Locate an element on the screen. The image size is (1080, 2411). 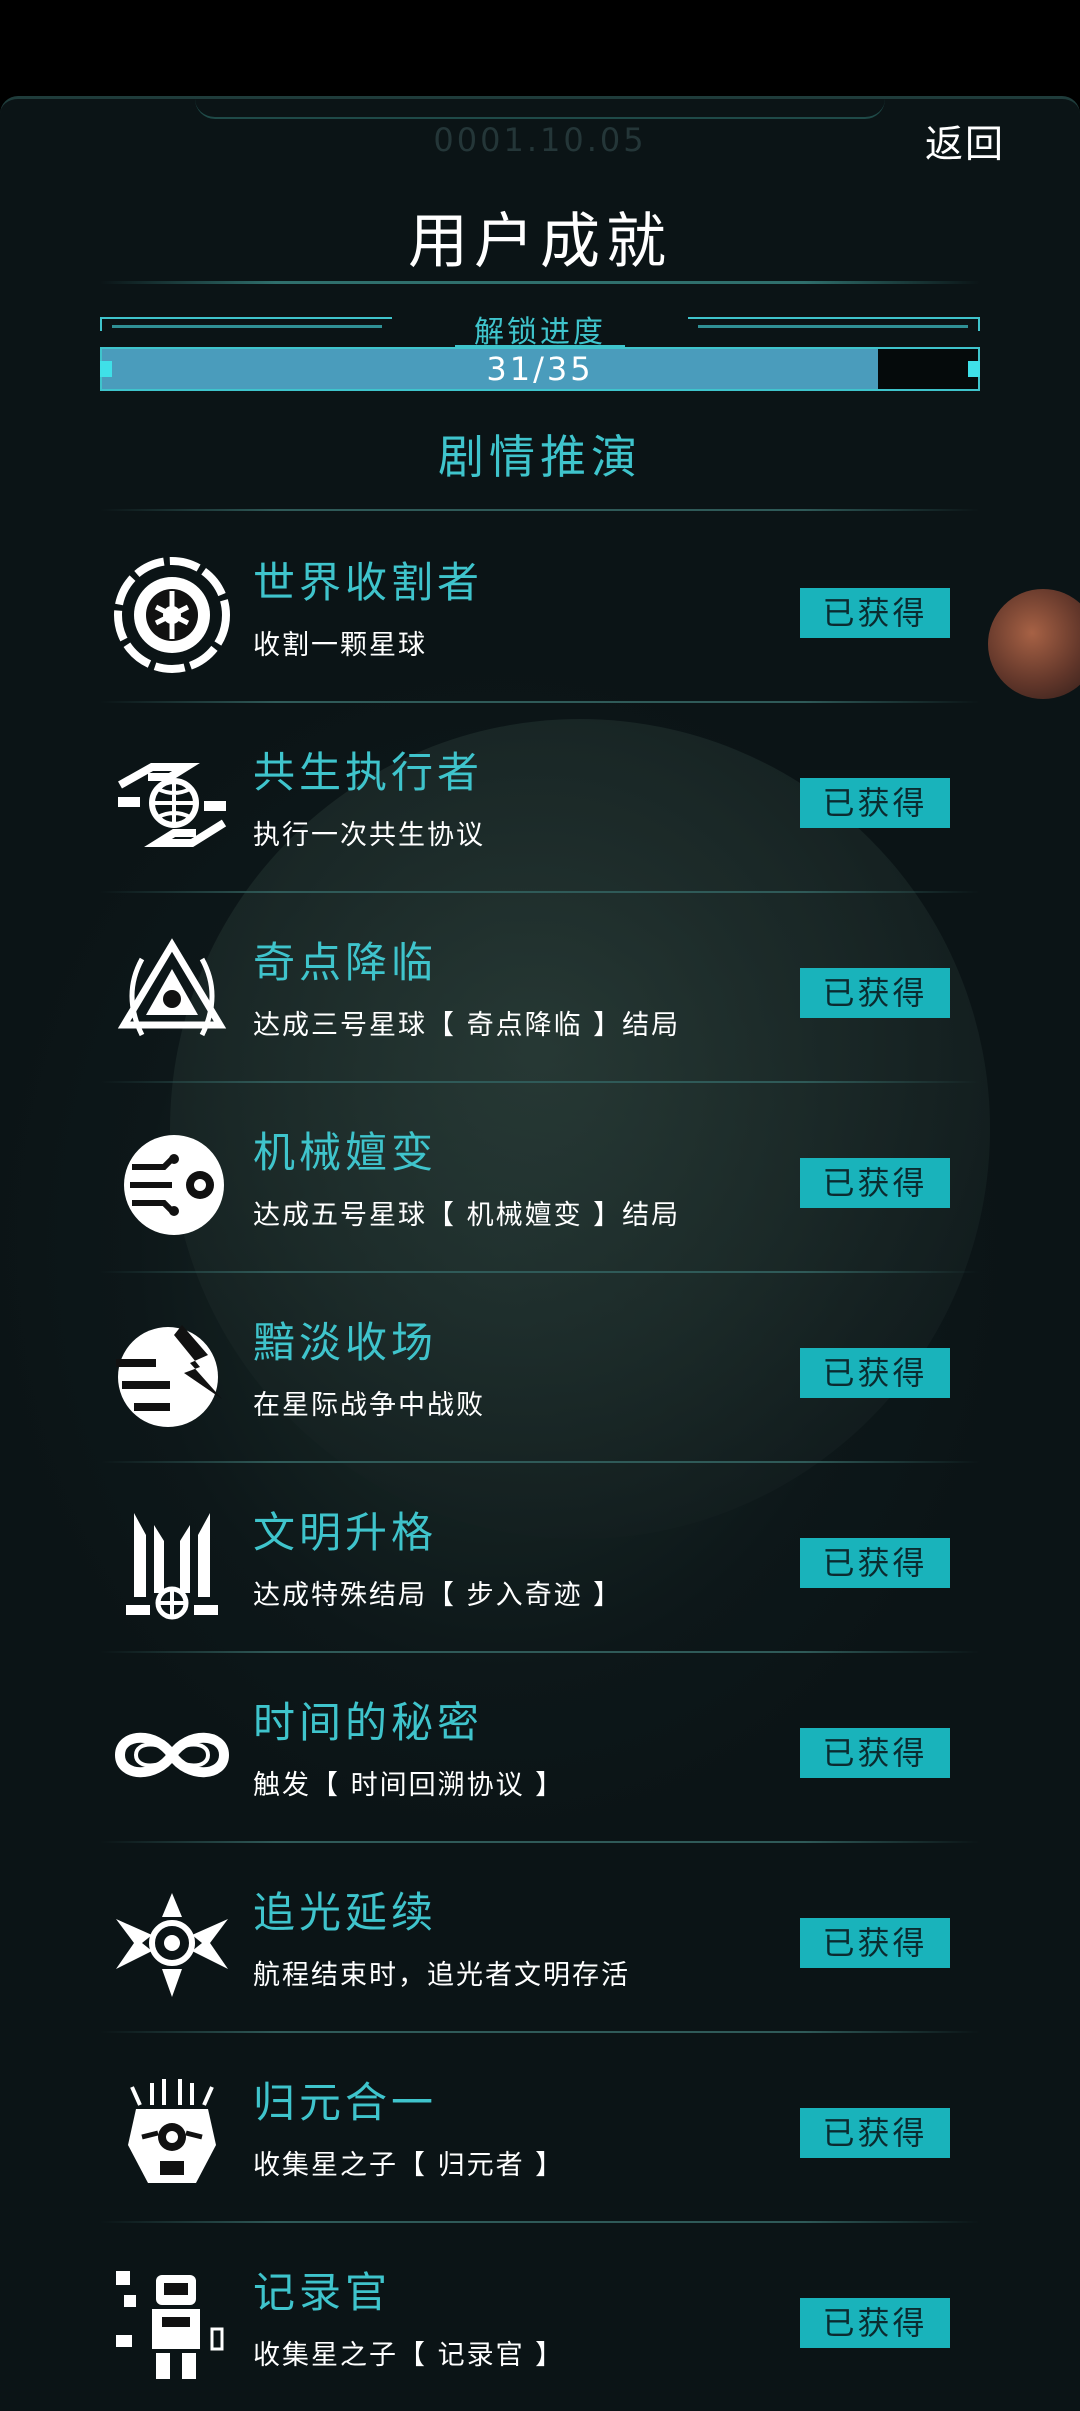
achievement-name: 追光延续 is located at coordinates (345, 1912).